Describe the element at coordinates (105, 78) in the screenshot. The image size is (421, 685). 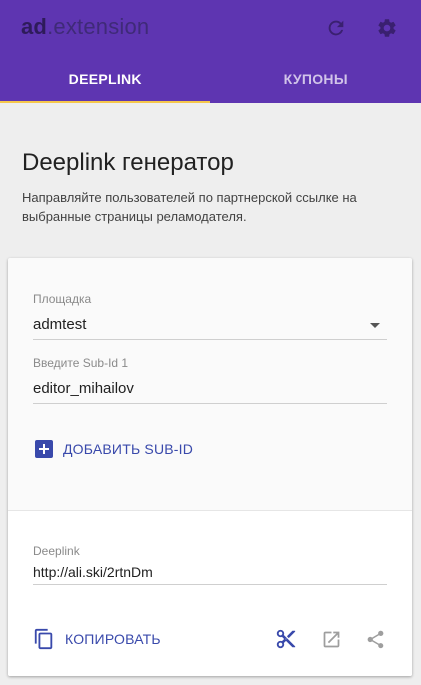
I see `tab-deeplink: DEEPLINK` at that location.